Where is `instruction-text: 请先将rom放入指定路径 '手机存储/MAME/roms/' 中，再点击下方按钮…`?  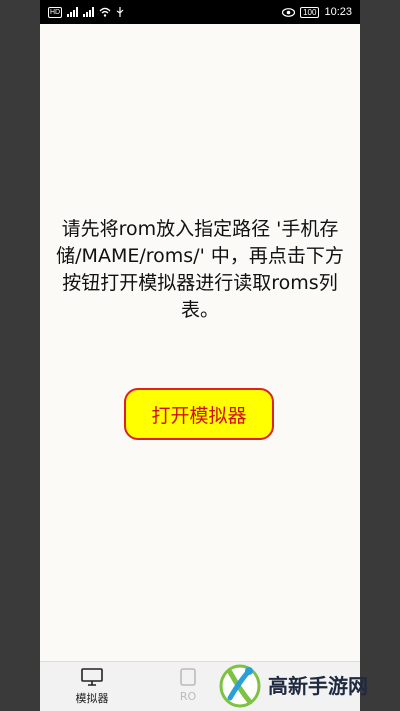 instruction-text: 请先将rom放入指定路径 '手机存储/MAME/roms/' 中，再点击下方按钮… is located at coordinates (200, 269).